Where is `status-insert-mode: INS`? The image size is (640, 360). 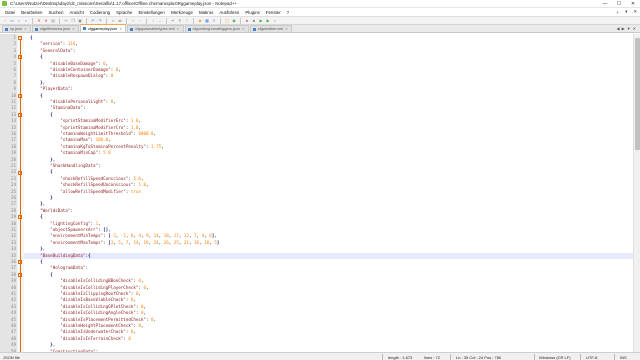 status-insert-mode: INS is located at coordinates (623, 357).